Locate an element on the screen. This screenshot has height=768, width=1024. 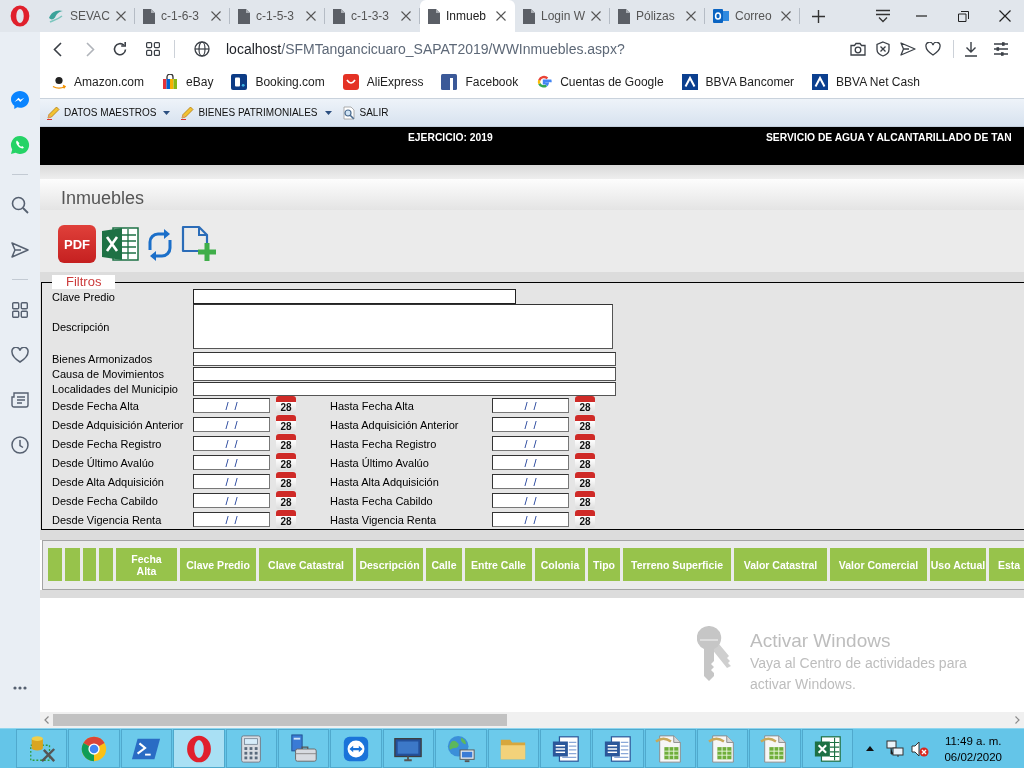
scroll-left-icon is located at coordinates (46, 720).